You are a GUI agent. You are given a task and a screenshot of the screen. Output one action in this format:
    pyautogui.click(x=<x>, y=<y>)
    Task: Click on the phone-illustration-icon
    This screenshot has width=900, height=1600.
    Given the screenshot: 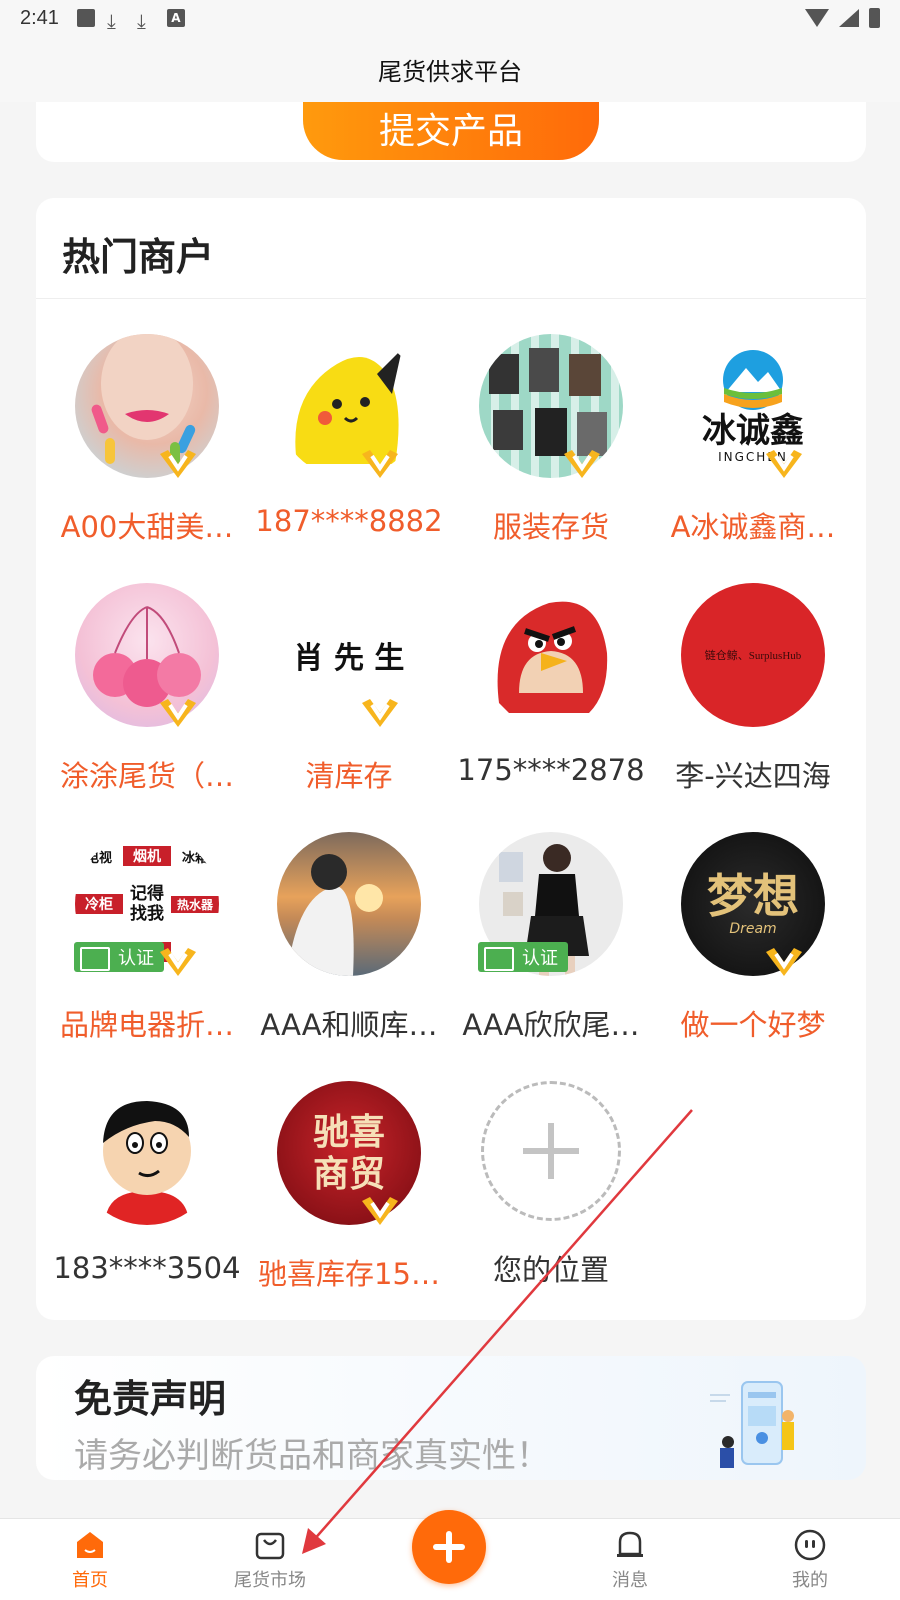 What is the action you would take?
    pyautogui.click(x=752, y=1424)
    